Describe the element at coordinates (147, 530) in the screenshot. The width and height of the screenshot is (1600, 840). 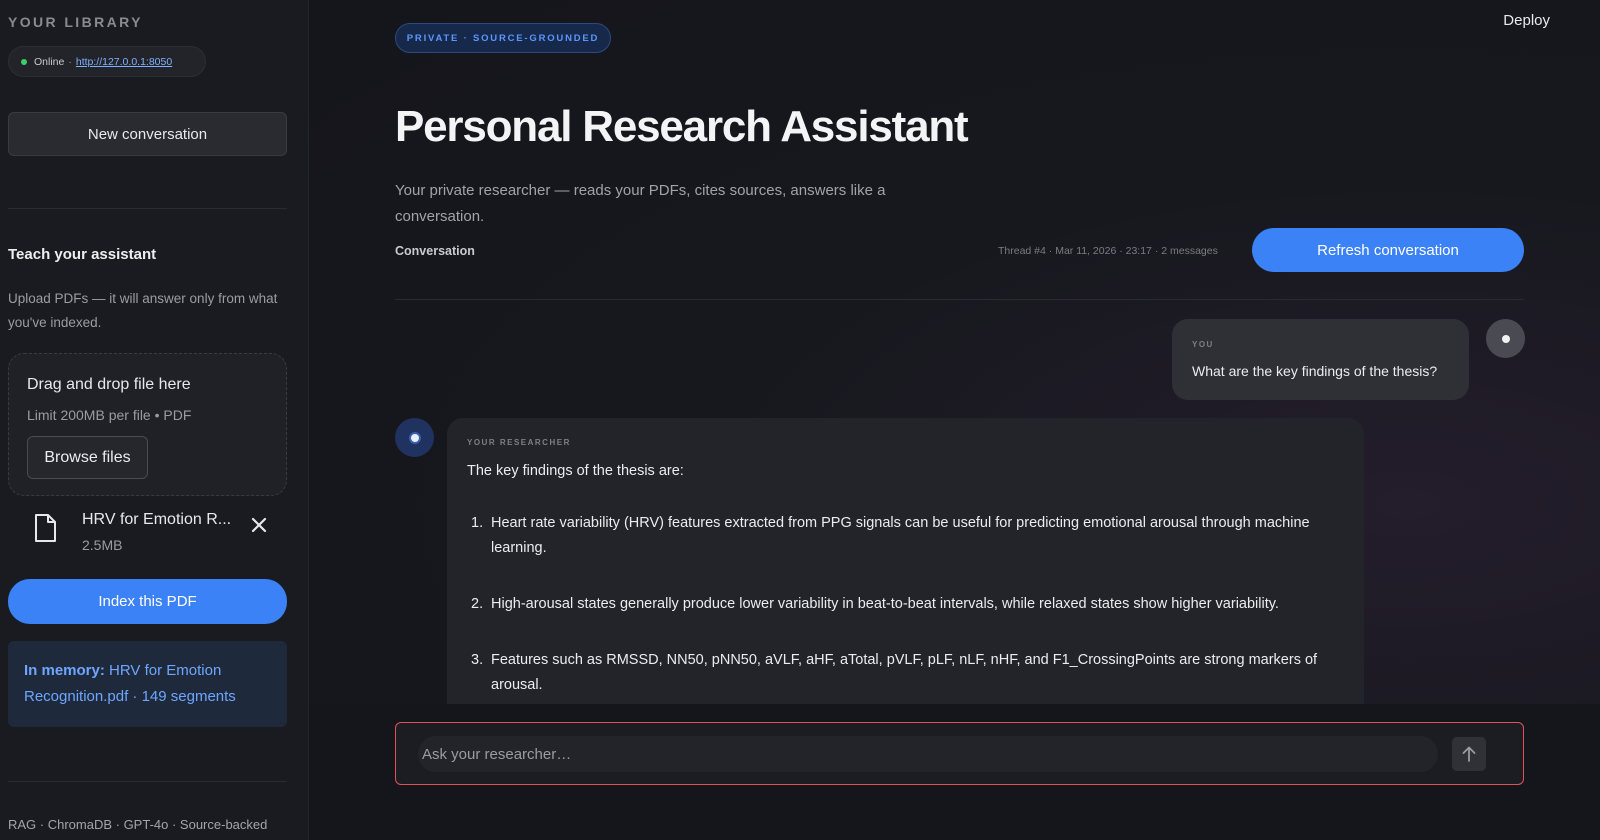
I see `uploaded-file: HRV for Emotion R... 2.5MB` at that location.